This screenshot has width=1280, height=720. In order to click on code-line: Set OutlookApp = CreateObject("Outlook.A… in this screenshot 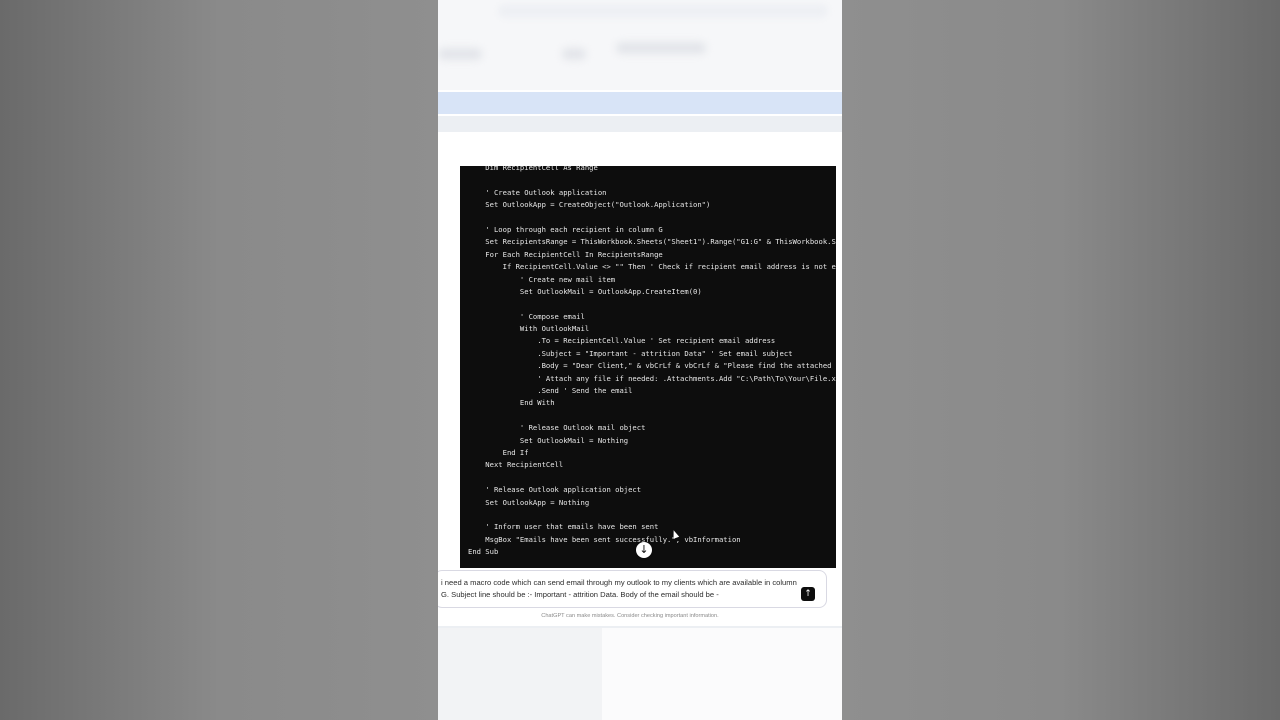, I will do `click(589, 205)`.